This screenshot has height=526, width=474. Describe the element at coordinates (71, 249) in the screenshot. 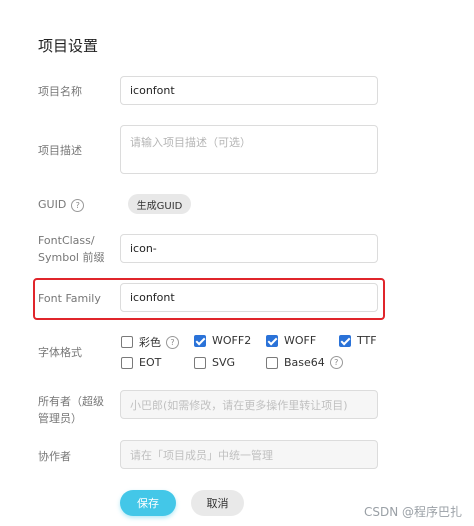

I see `fontclass-label: FontClass/ Symbol 前缀` at that location.